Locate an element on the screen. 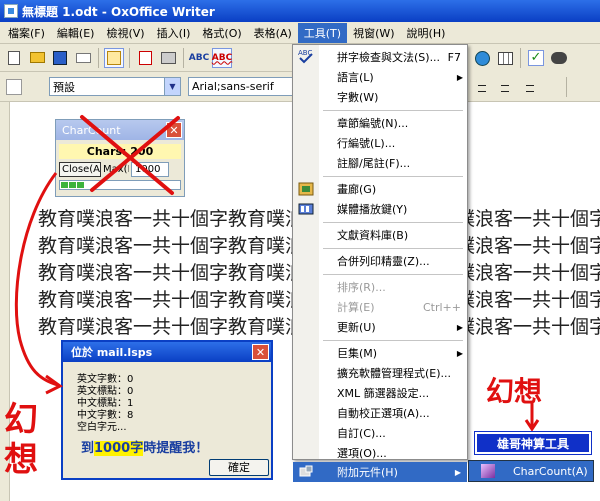 Image resolution: width=600 pixels, height=501 pixels. font-name-value: Arial;sans-serif is located at coordinates (233, 86).